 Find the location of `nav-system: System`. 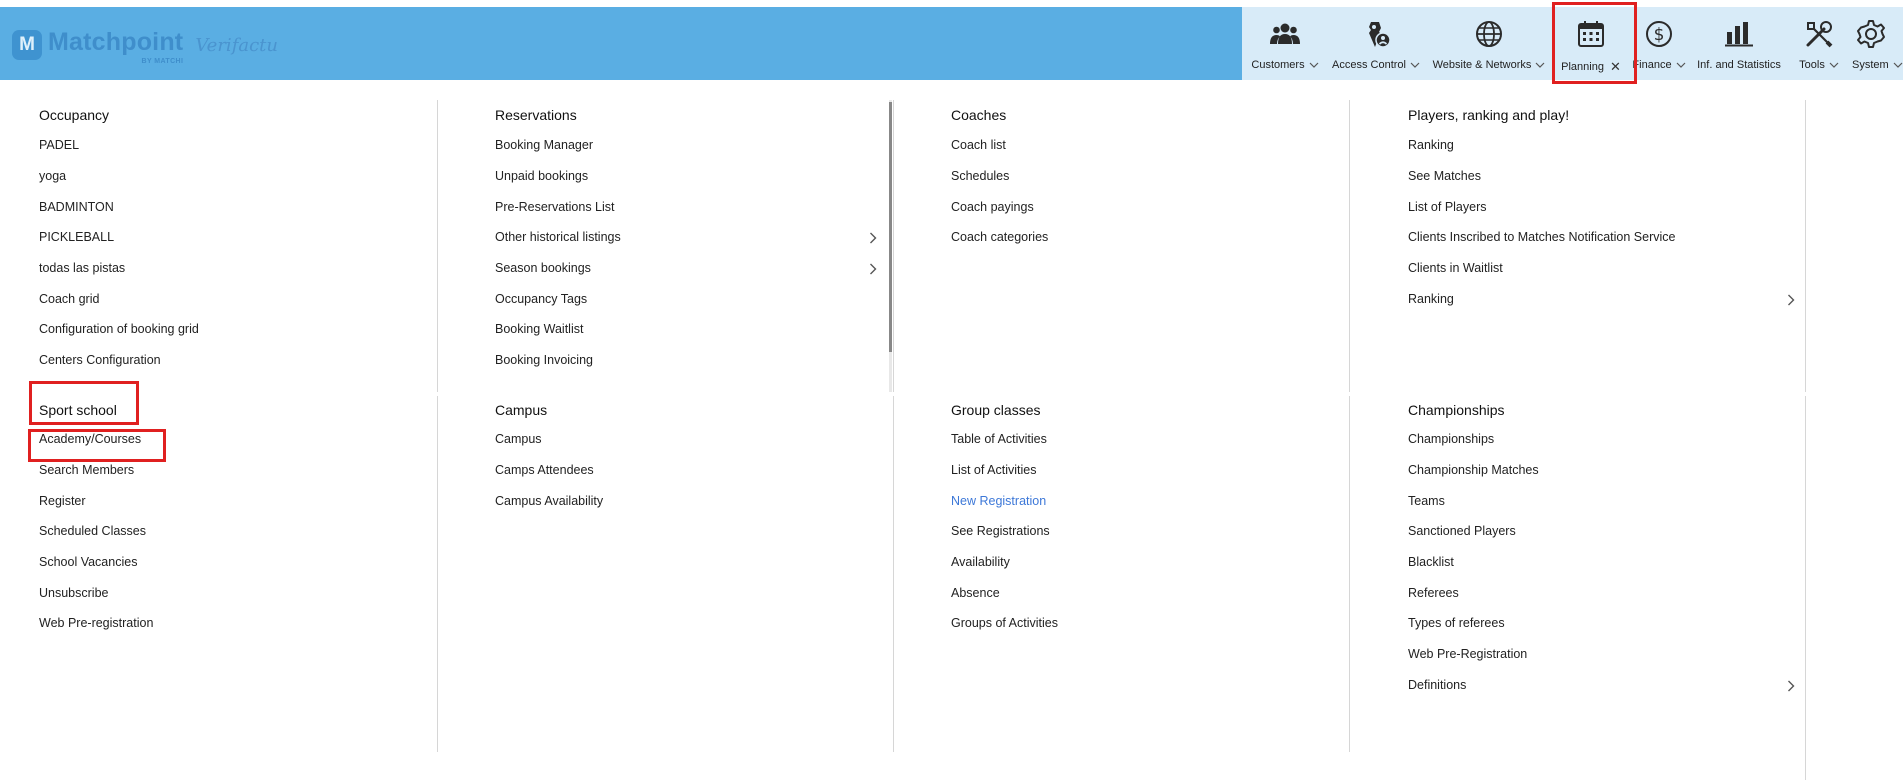

nav-system: System is located at coordinates (1876, 43).